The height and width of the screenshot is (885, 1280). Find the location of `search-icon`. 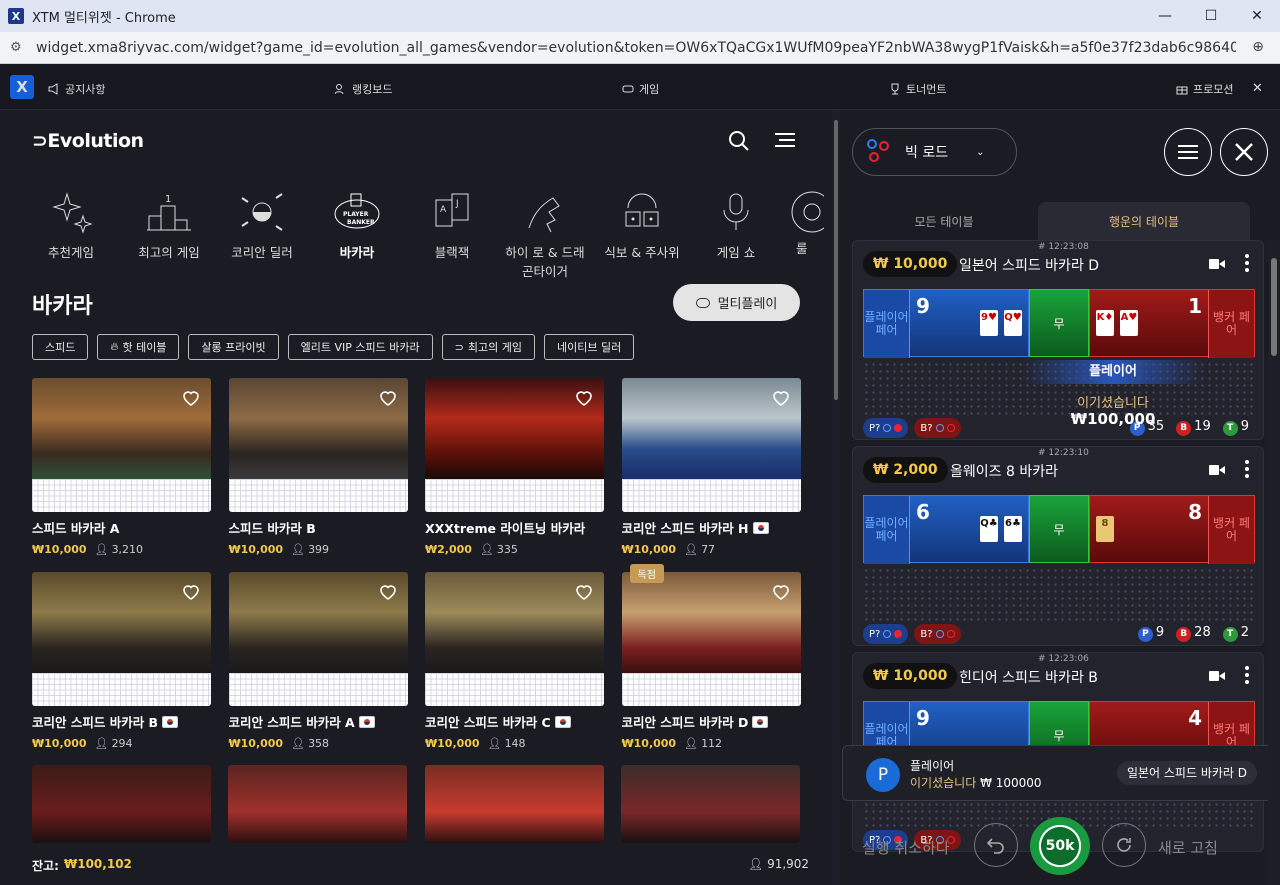

search-icon is located at coordinates (739, 141).